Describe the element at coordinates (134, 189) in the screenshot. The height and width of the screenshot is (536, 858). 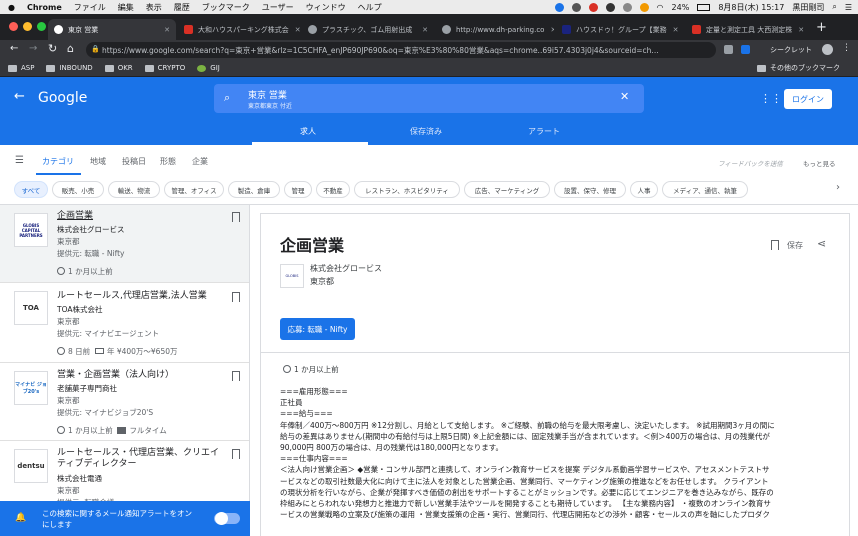
I see `chip-logistics: 輸送、物流` at that location.